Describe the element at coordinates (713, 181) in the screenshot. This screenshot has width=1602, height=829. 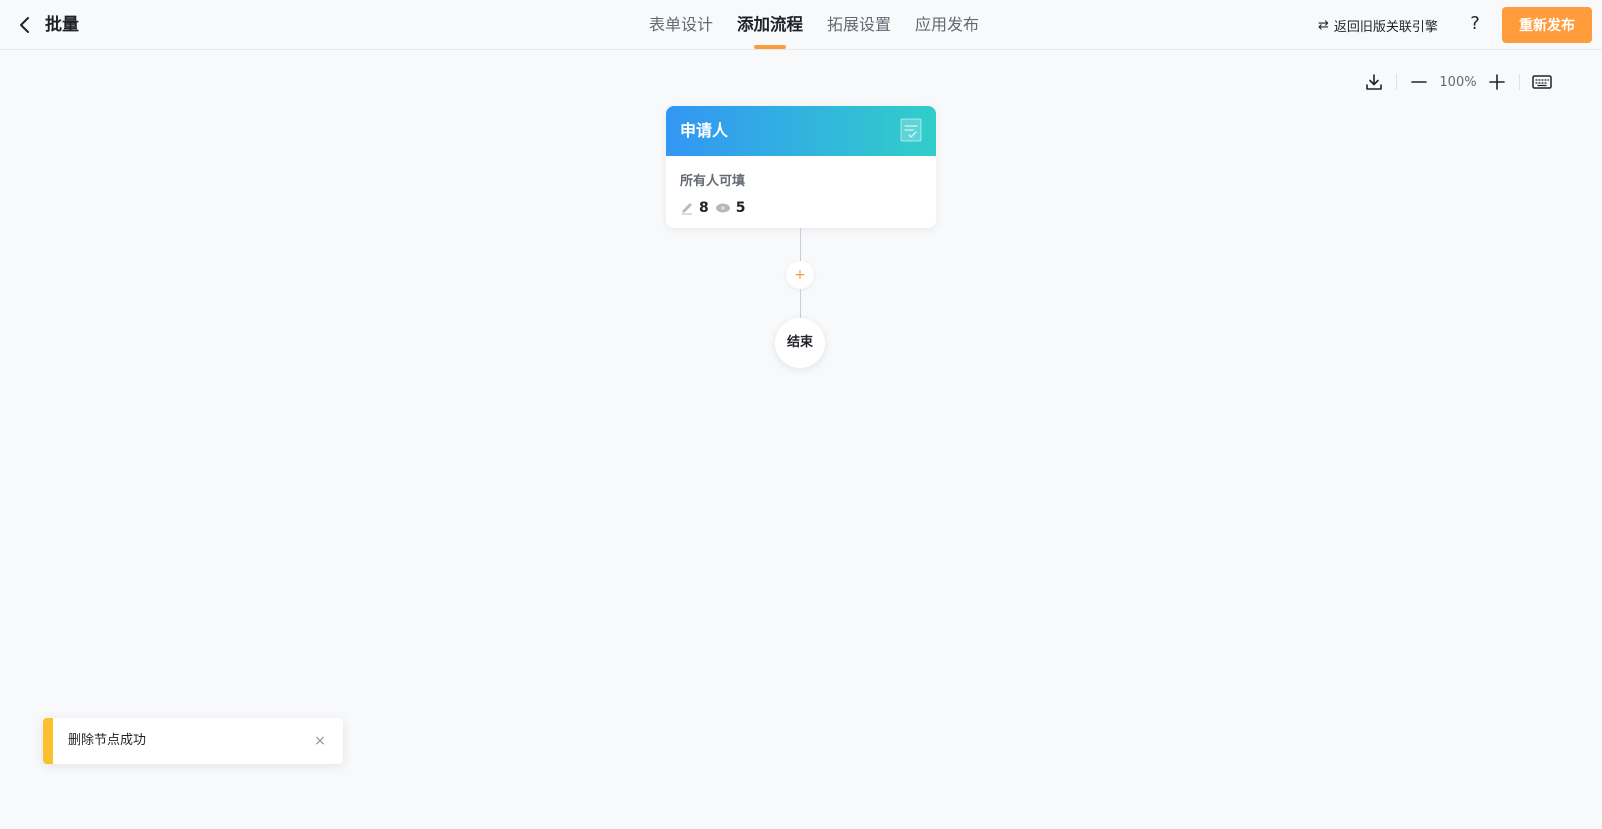
I see `node-description: 所有人可填` at that location.